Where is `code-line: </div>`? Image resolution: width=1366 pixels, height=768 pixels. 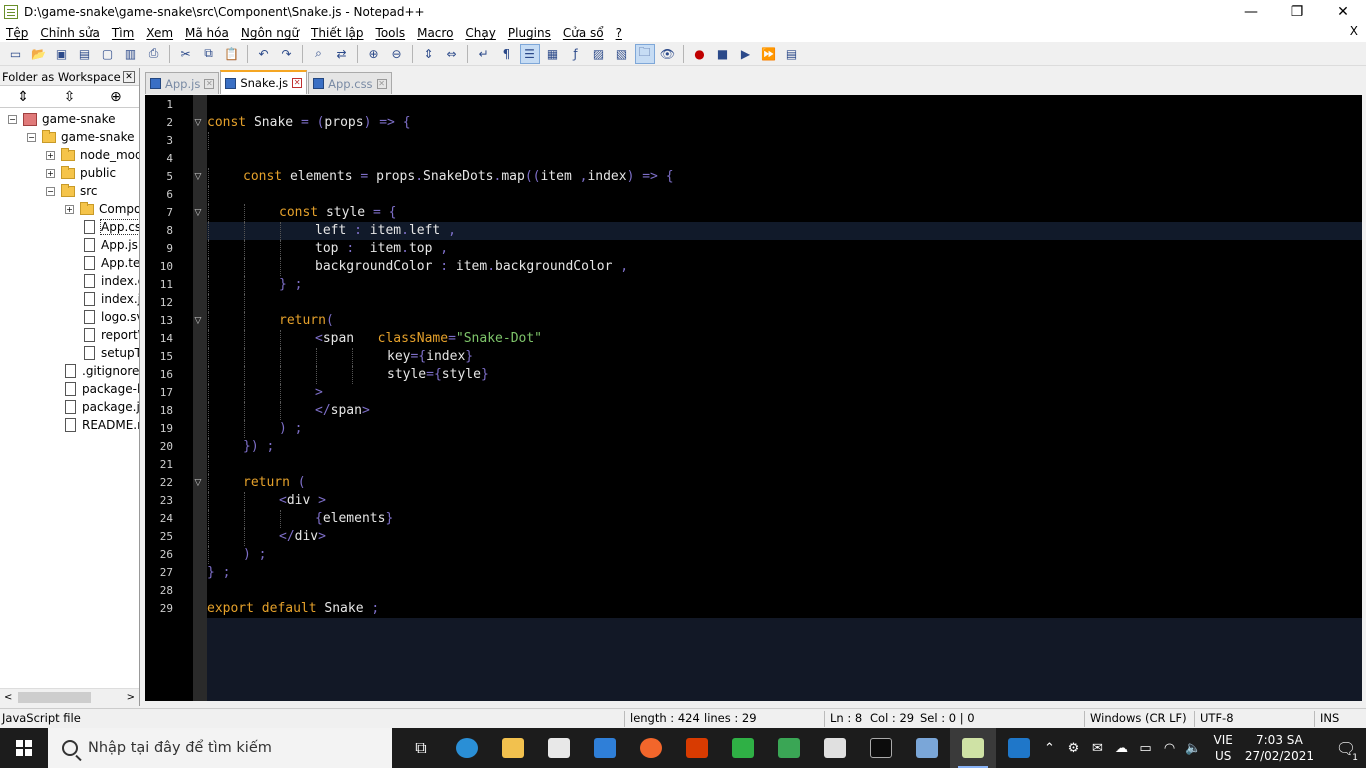 code-line: </div> is located at coordinates (784, 537).